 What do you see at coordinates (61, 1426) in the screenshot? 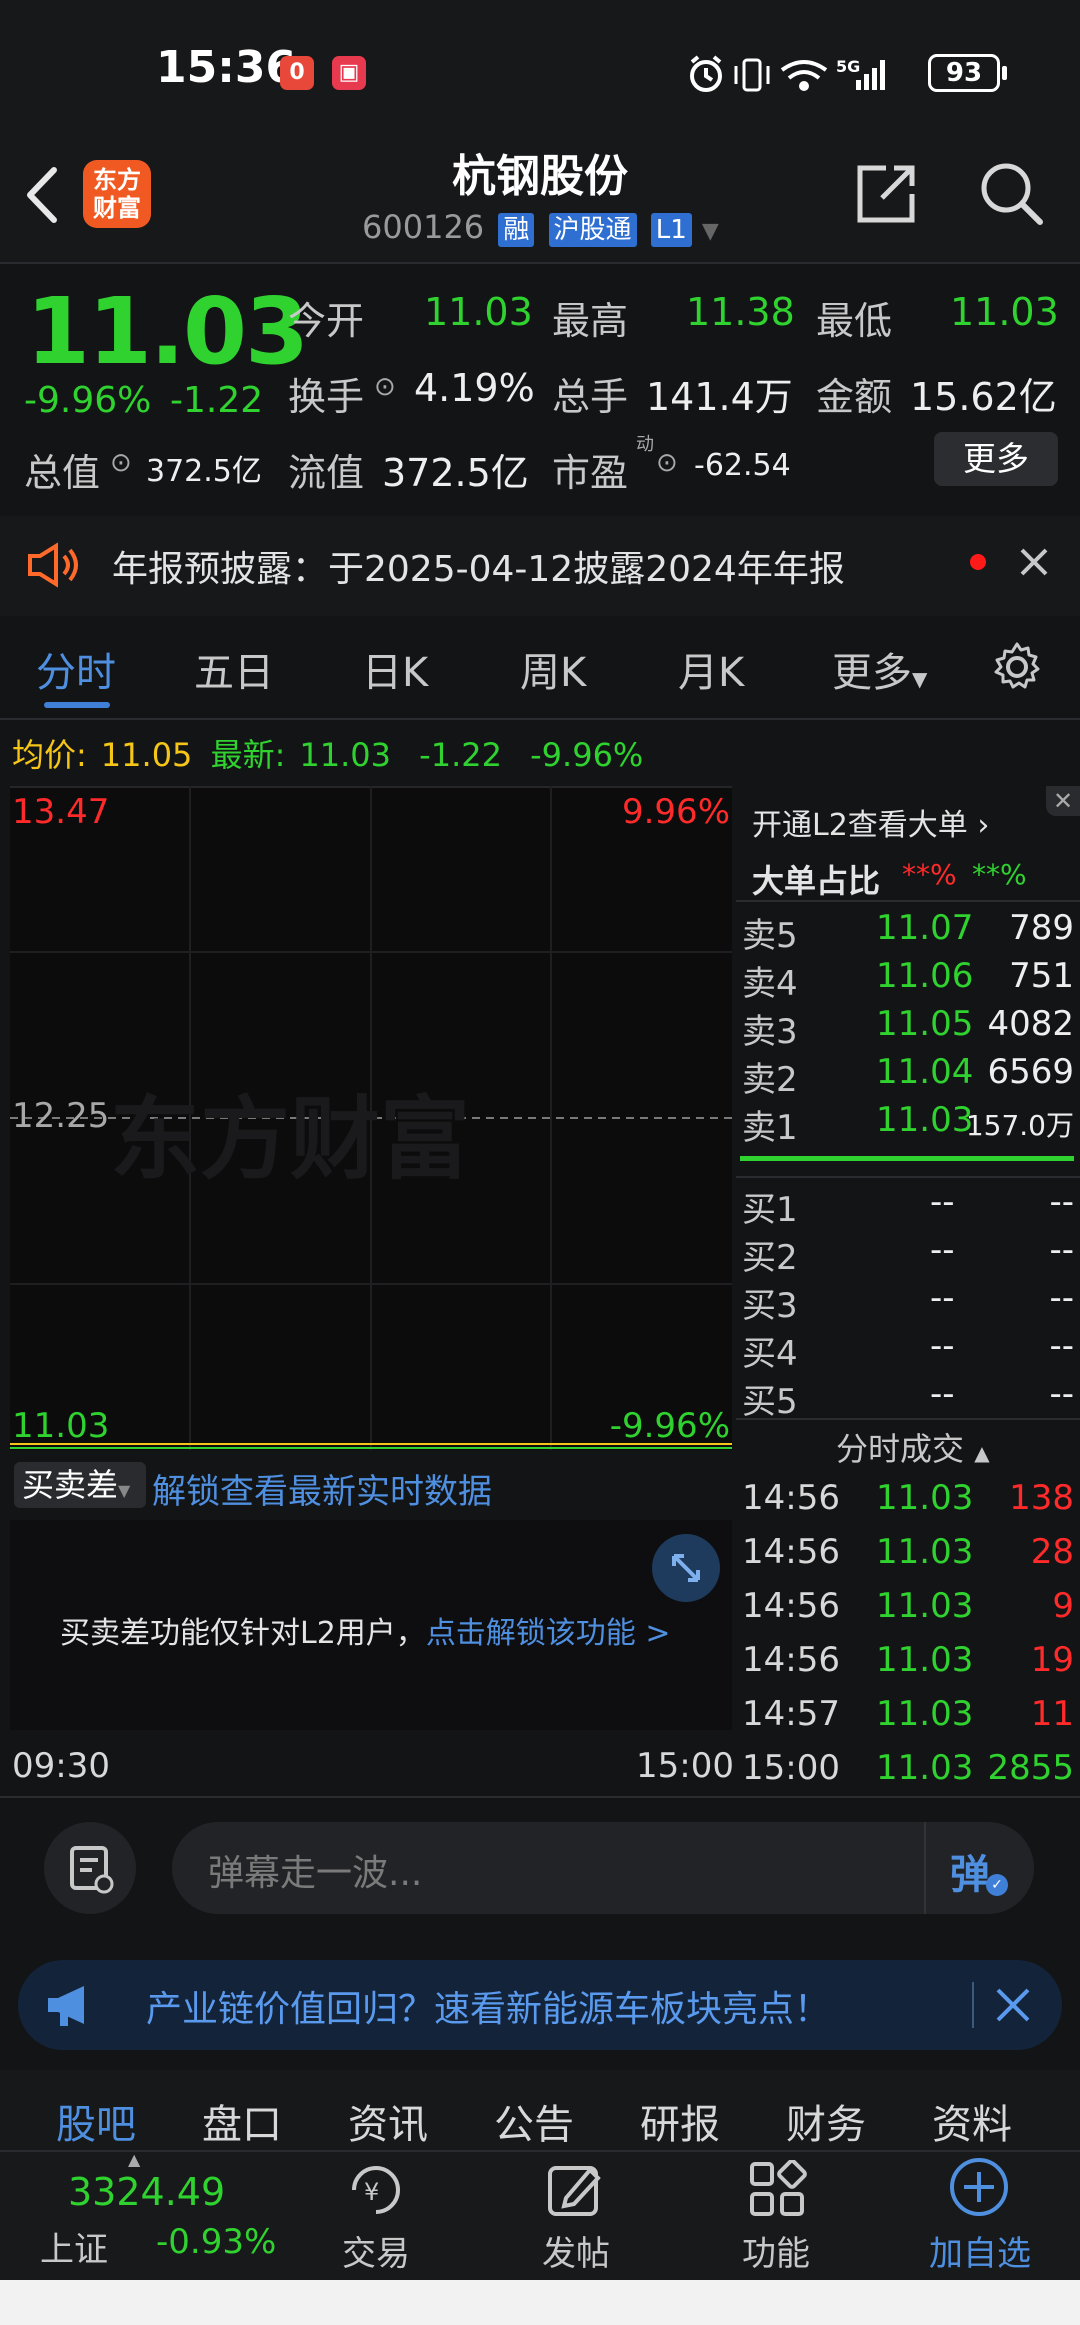
I see `bottom-price-label: 11.03` at bounding box center [61, 1426].